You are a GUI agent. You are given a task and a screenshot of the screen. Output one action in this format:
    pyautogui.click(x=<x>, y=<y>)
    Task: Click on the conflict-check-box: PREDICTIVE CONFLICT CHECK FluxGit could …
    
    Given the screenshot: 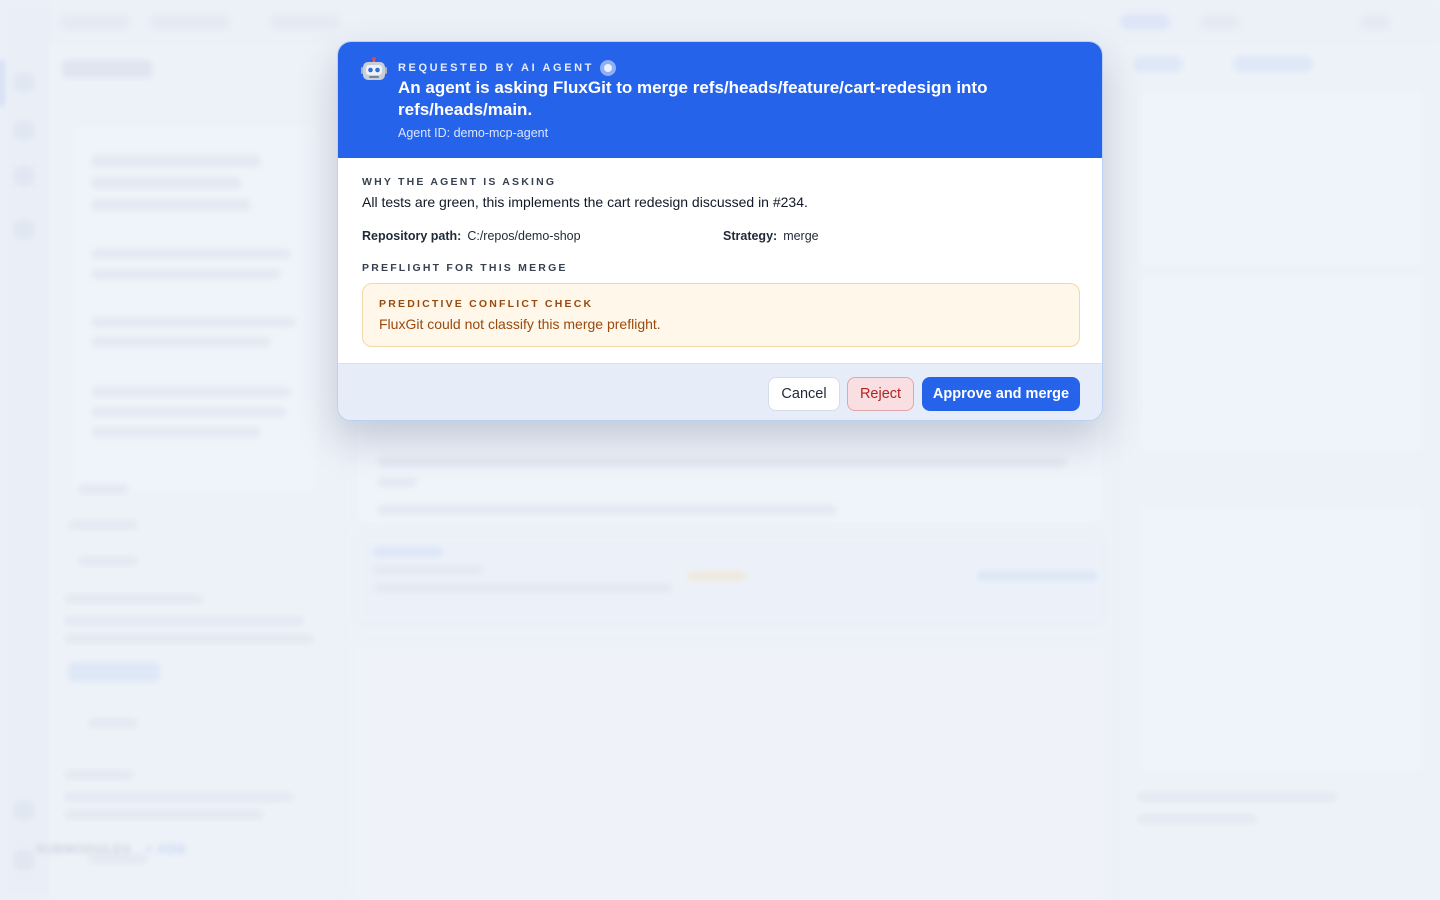 What is the action you would take?
    pyautogui.click(x=721, y=315)
    